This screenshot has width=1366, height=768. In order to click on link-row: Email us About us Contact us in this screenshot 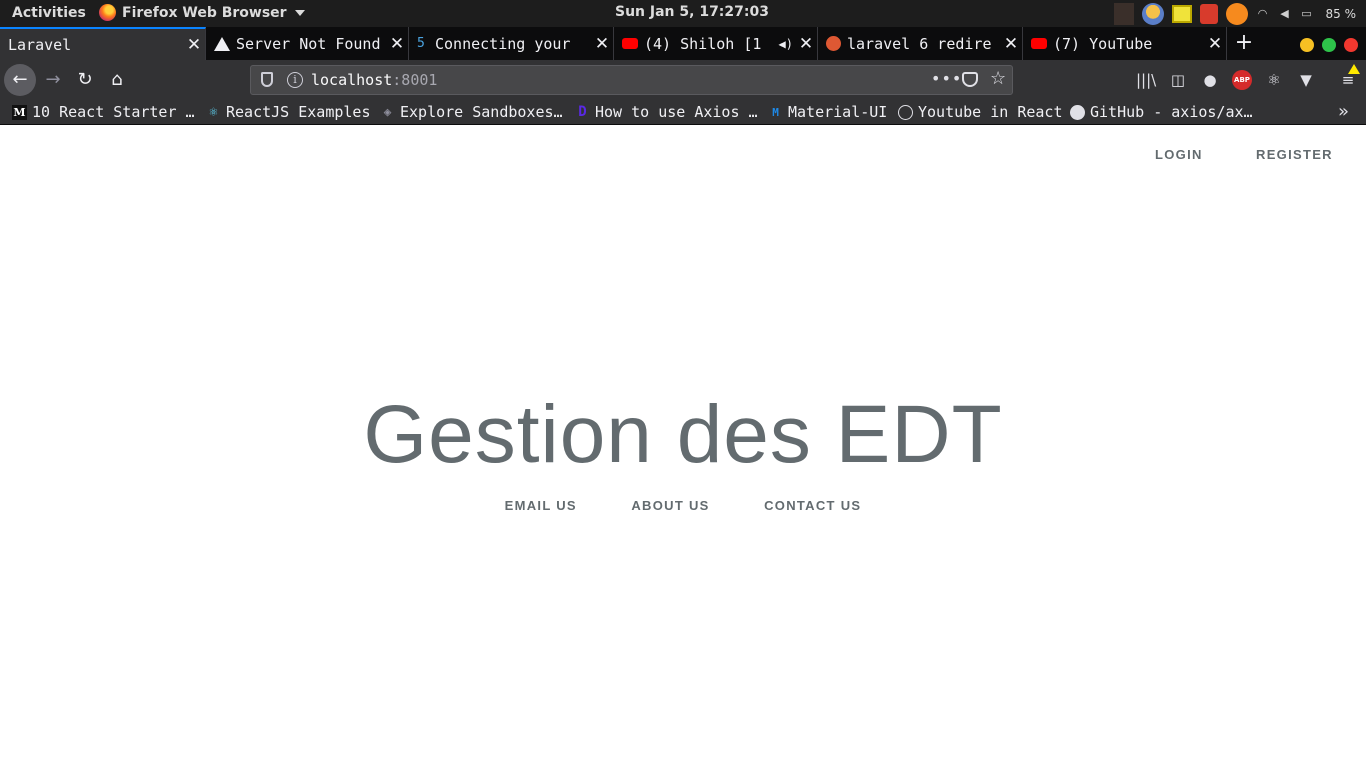, I will do `click(683, 506)`.